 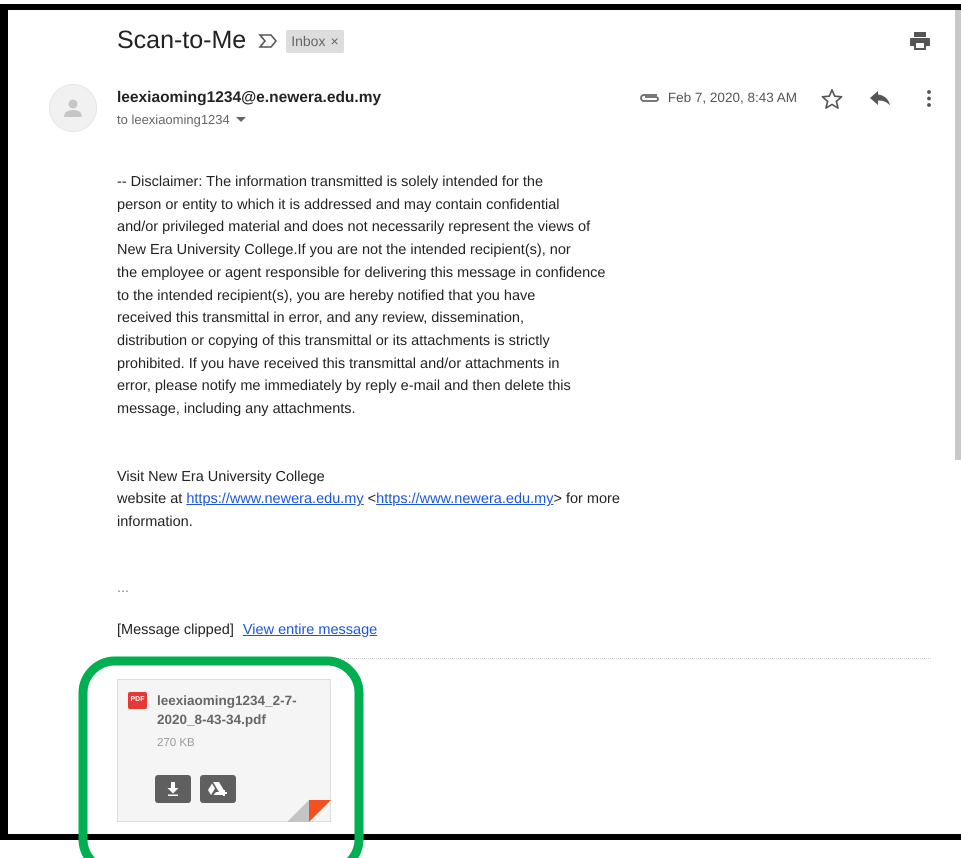 I want to click on info-text: information., so click(x=155, y=522).